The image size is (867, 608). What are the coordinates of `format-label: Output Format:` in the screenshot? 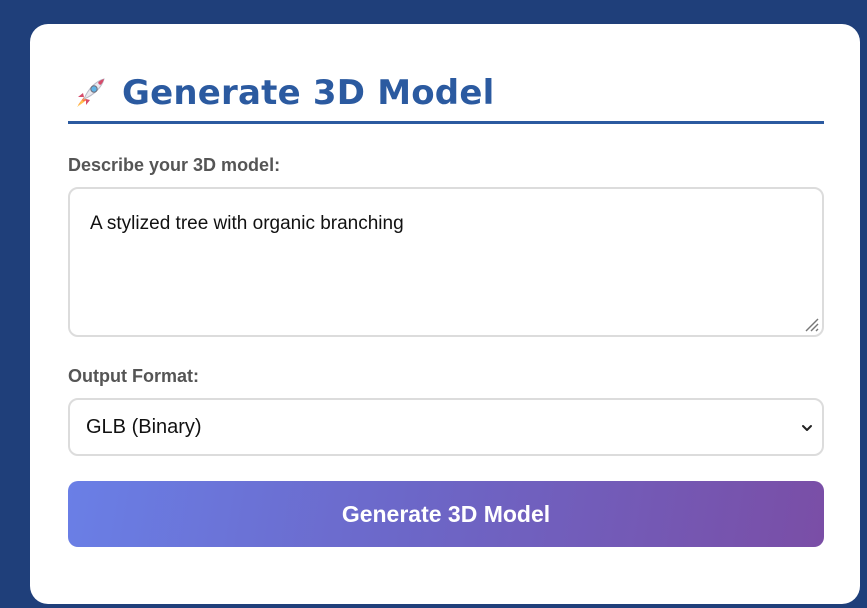 It's located at (133, 376).